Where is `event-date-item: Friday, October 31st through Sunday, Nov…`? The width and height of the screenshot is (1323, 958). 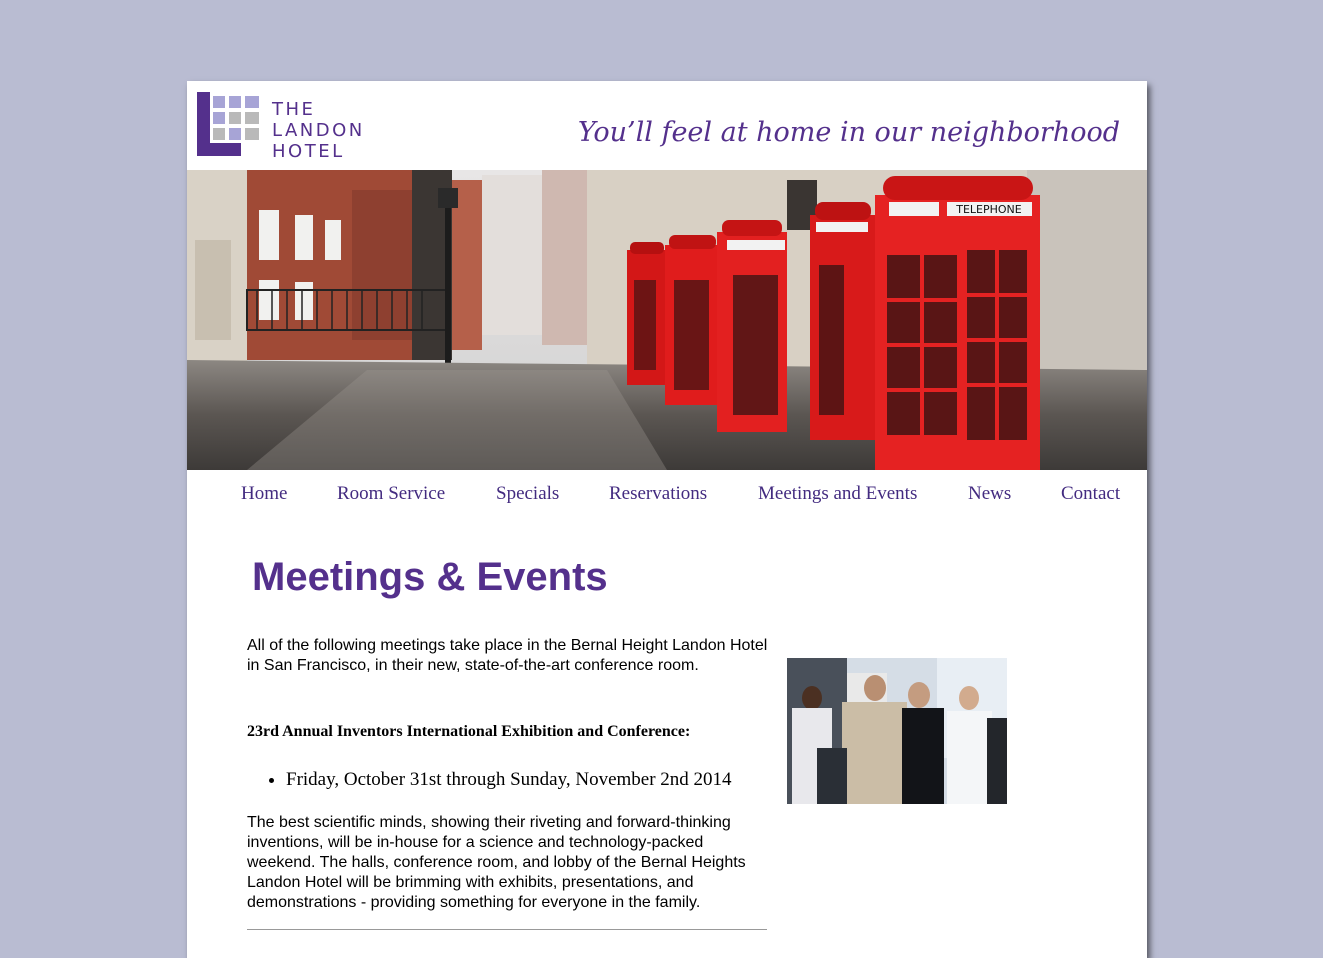 event-date-item: Friday, October 31st through Sunday, Nov… is located at coordinates (509, 780).